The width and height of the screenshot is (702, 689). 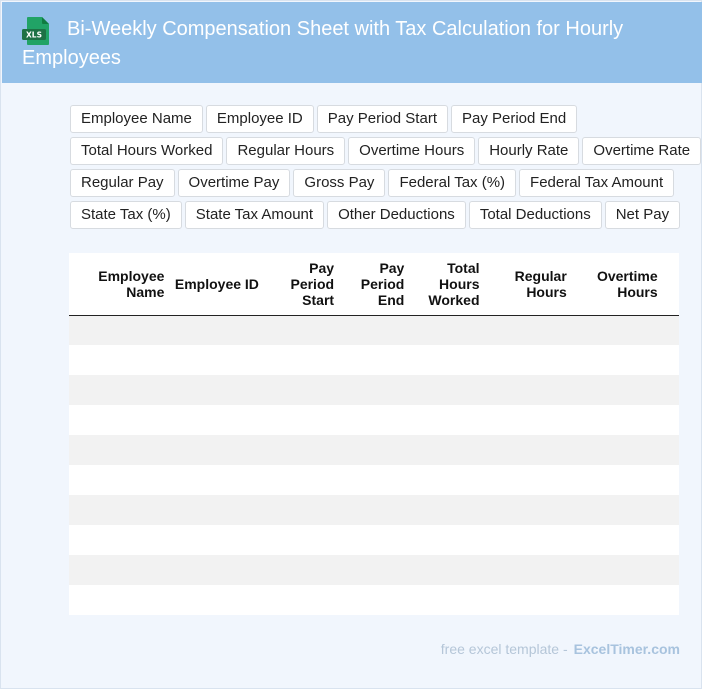 I want to click on field-chip: State Tax Amount, so click(x=254, y=215).